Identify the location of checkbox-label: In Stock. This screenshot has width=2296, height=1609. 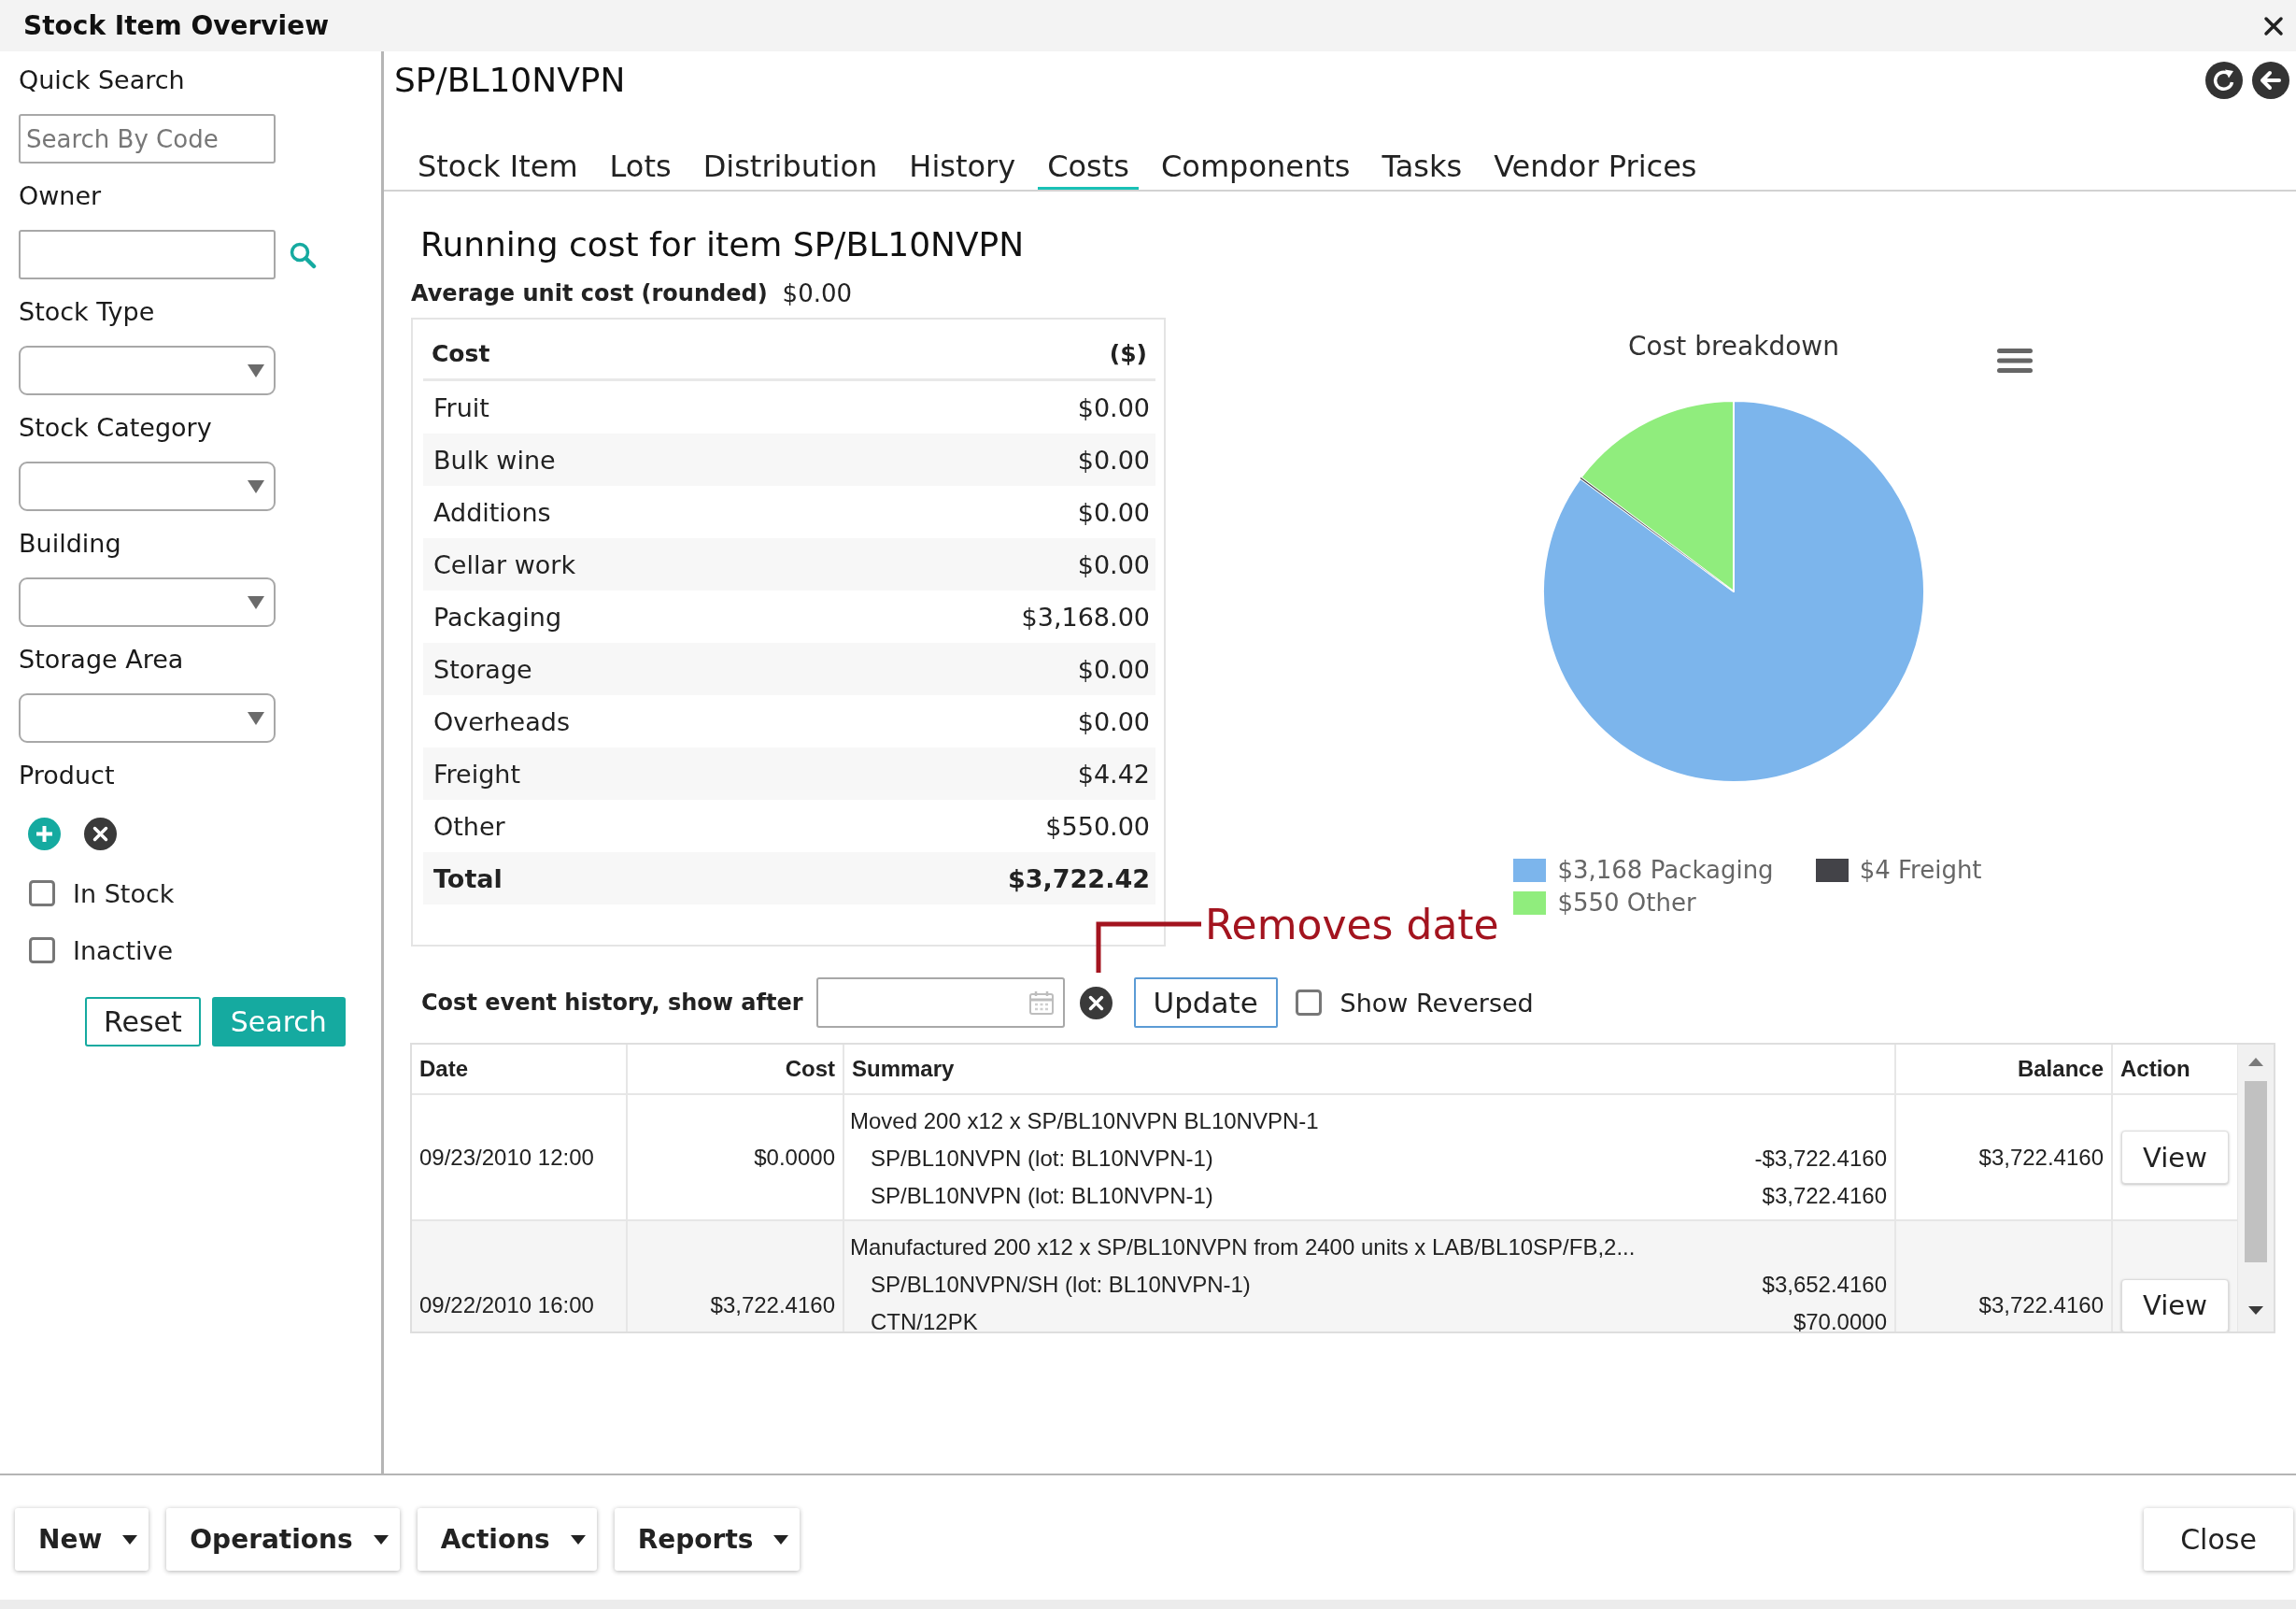
(124, 893).